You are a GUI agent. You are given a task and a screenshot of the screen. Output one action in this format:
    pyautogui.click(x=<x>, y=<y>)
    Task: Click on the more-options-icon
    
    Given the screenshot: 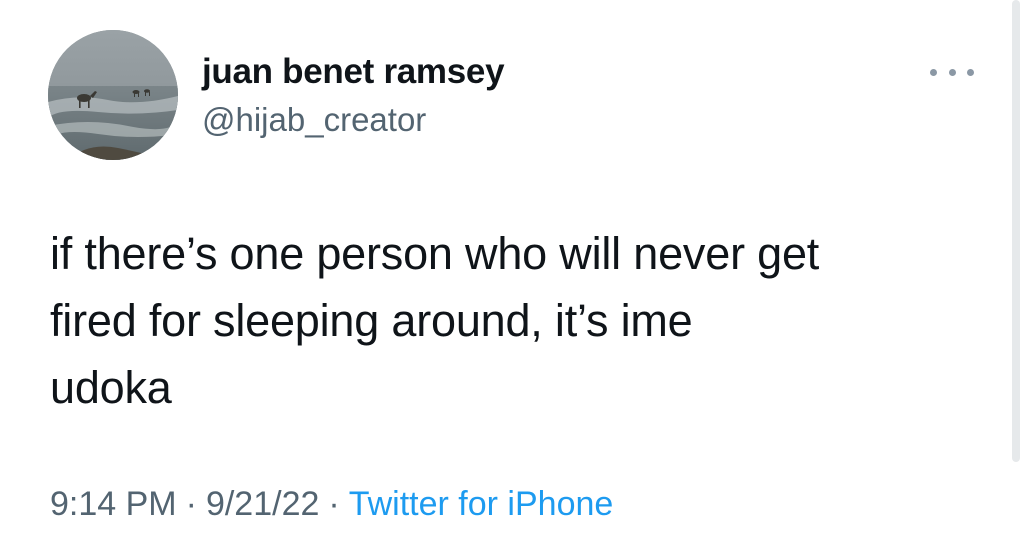 What is the action you would take?
    pyautogui.click(x=952, y=72)
    